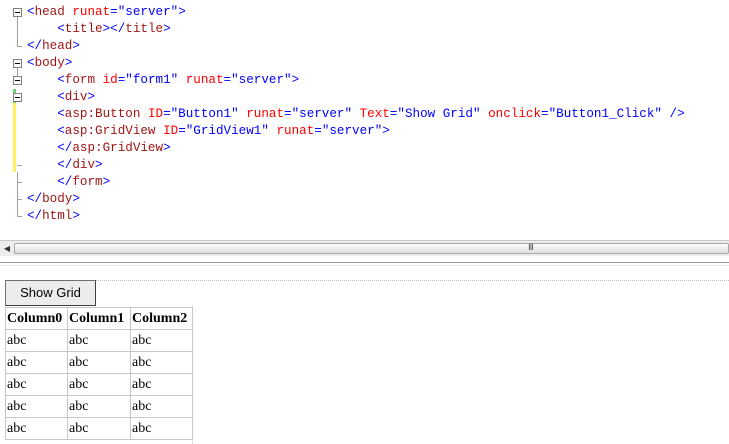 The height and width of the screenshot is (444, 729). What do you see at coordinates (17, 97) in the screenshot?
I see `collapse-div-icon` at bounding box center [17, 97].